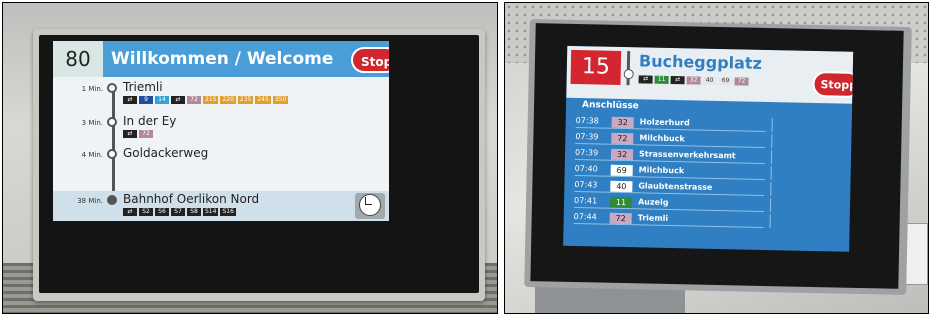 The width and height of the screenshot is (931, 316). Describe the element at coordinates (621, 202) in the screenshot. I see `connection-line-number: 11` at that location.